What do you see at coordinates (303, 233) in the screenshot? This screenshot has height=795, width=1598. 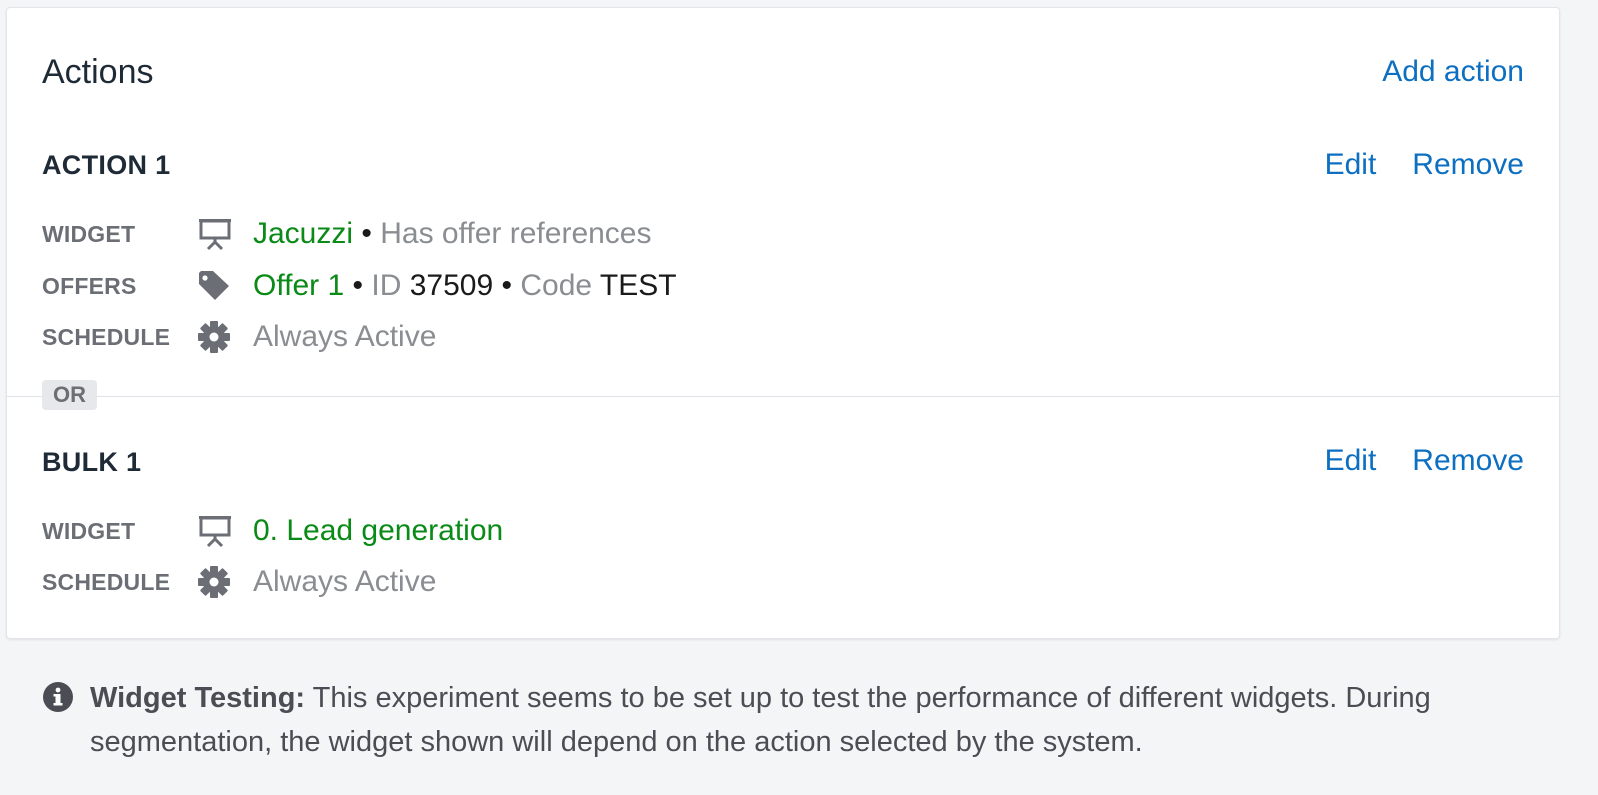 I see `widget-name-link: Jacuzzi` at bounding box center [303, 233].